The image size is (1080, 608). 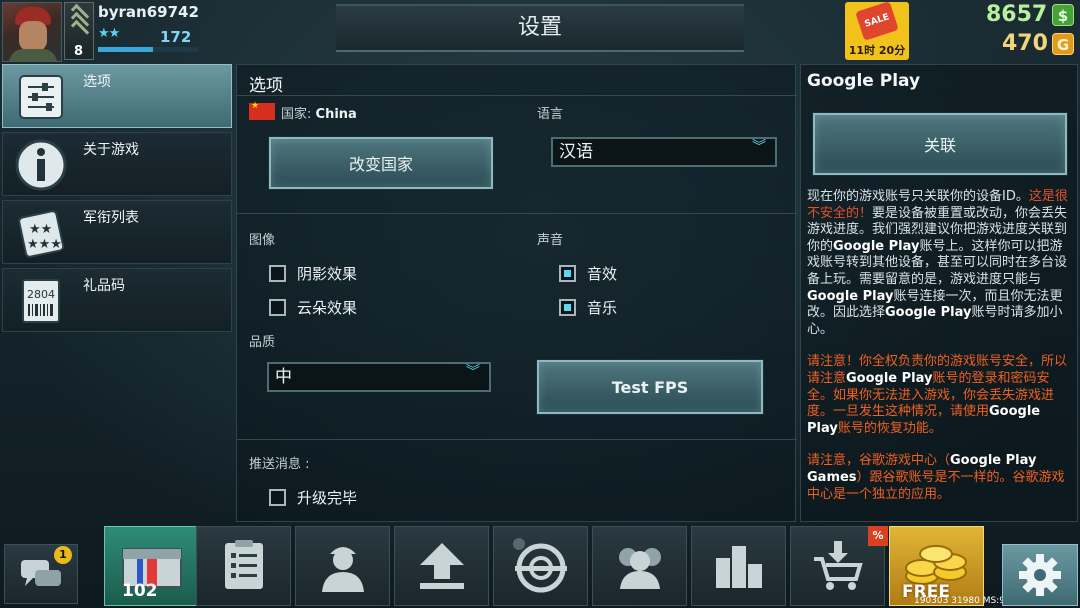 What do you see at coordinates (1025, 43) in the screenshot?
I see `gold-amount: 470` at bounding box center [1025, 43].